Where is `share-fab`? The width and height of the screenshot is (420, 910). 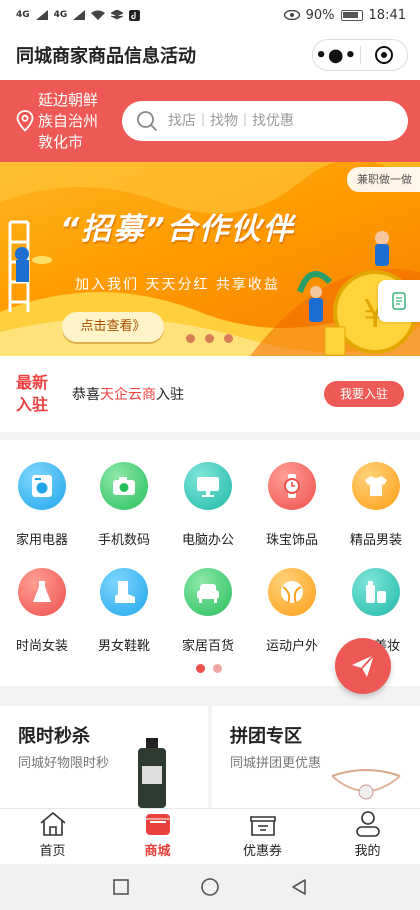 share-fab is located at coordinates (363, 666).